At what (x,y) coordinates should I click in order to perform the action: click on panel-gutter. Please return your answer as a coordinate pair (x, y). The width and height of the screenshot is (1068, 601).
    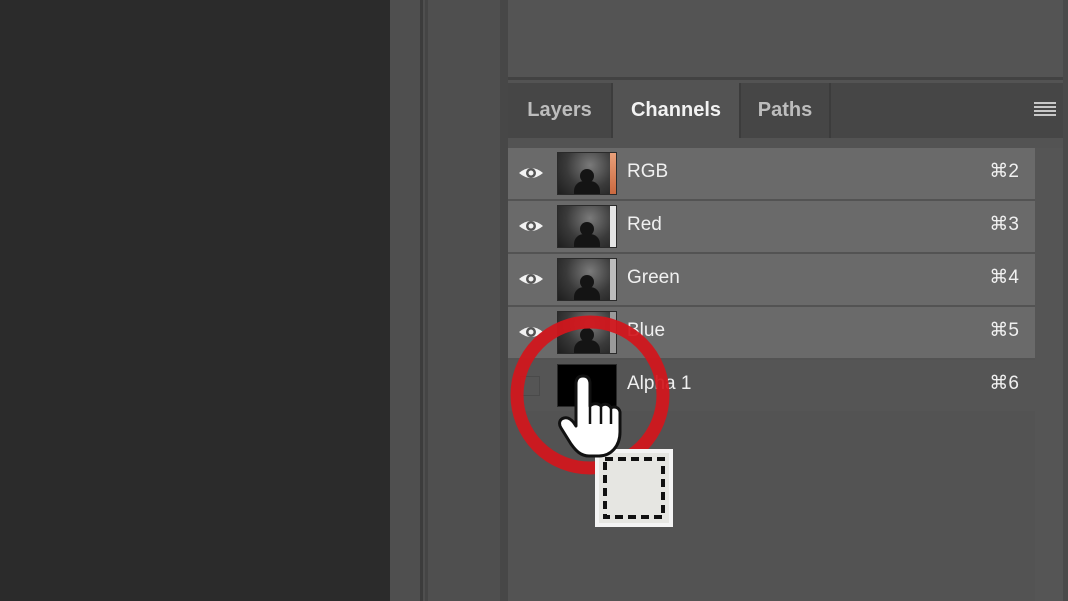
    Looking at the image, I should click on (449, 300).